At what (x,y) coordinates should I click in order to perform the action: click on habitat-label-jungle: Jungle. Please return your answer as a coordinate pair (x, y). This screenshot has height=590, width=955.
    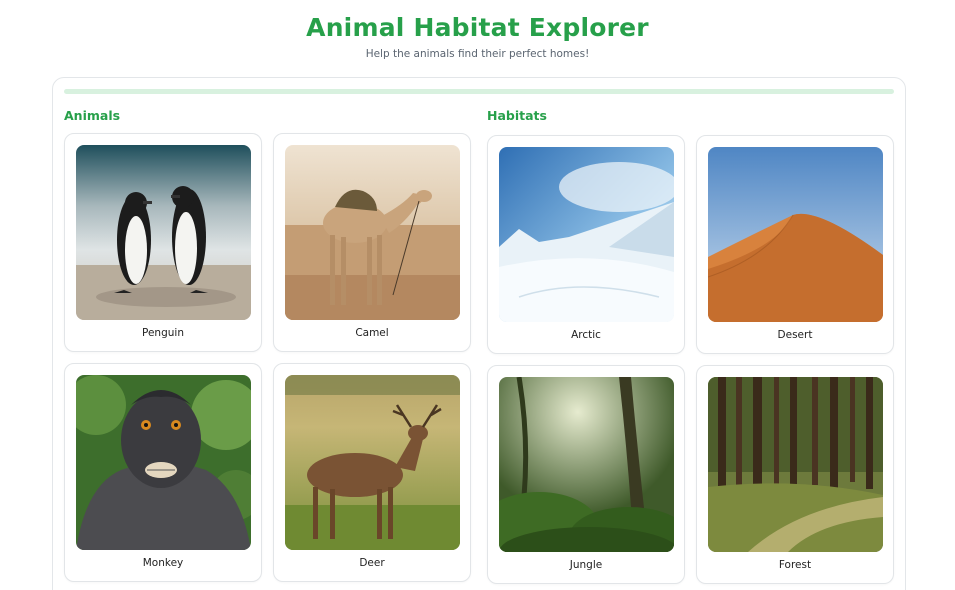
    Looking at the image, I should click on (586, 565).